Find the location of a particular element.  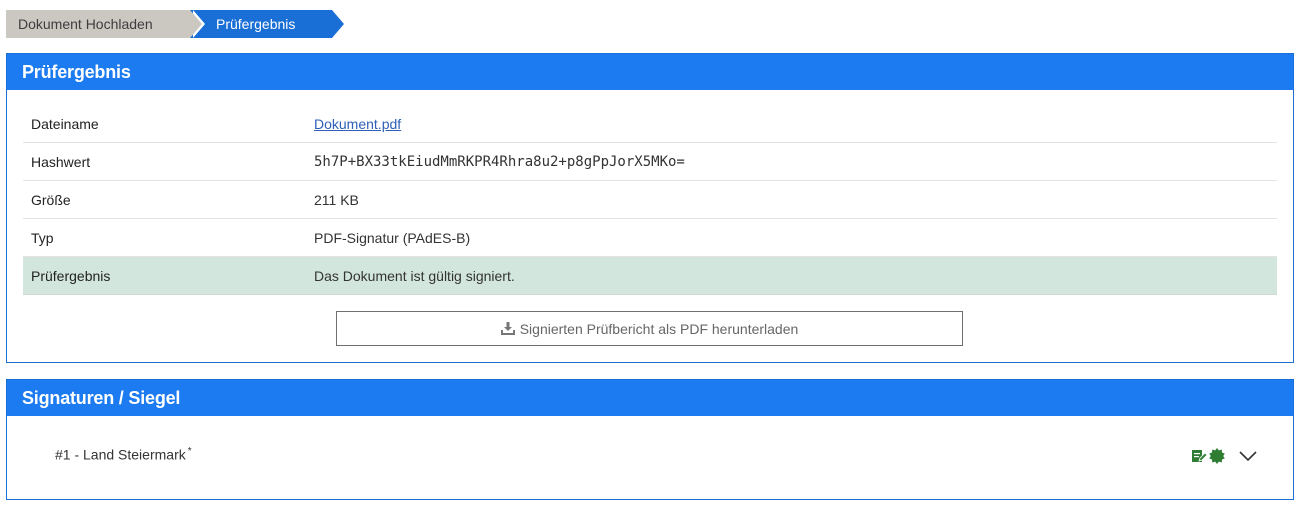

row-label-result: Prüfergebnis is located at coordinates (168, 275).